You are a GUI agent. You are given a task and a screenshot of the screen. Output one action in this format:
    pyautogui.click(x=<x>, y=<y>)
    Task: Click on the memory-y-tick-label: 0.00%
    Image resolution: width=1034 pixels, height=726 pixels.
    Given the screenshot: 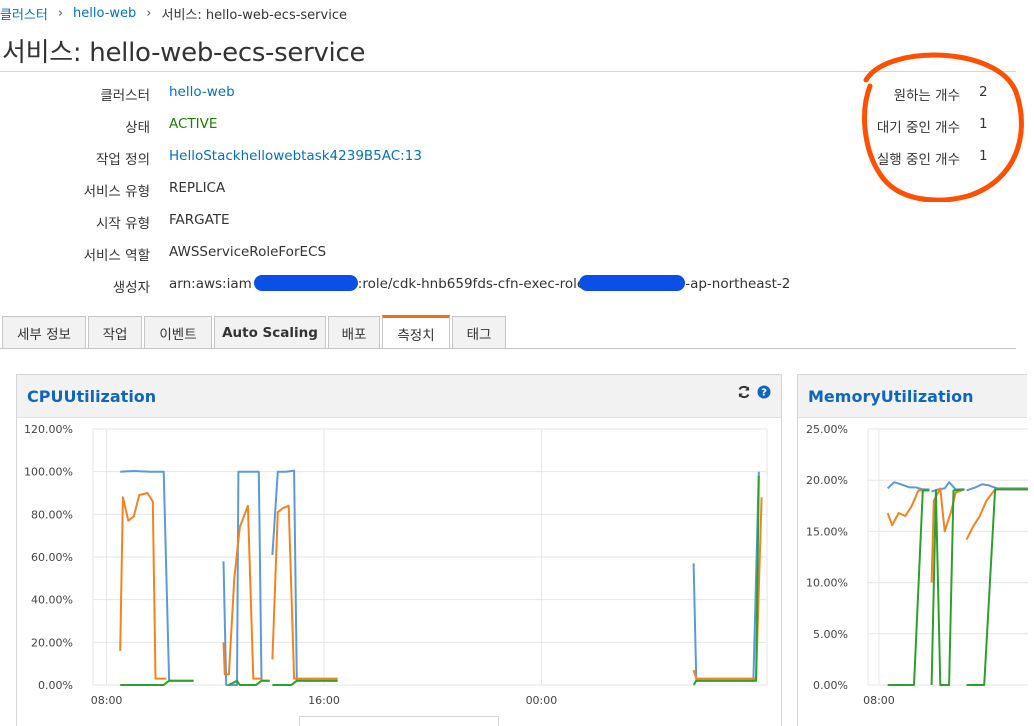 What is the action you would take?
    pyautogui.click(x=830, y=685)
    